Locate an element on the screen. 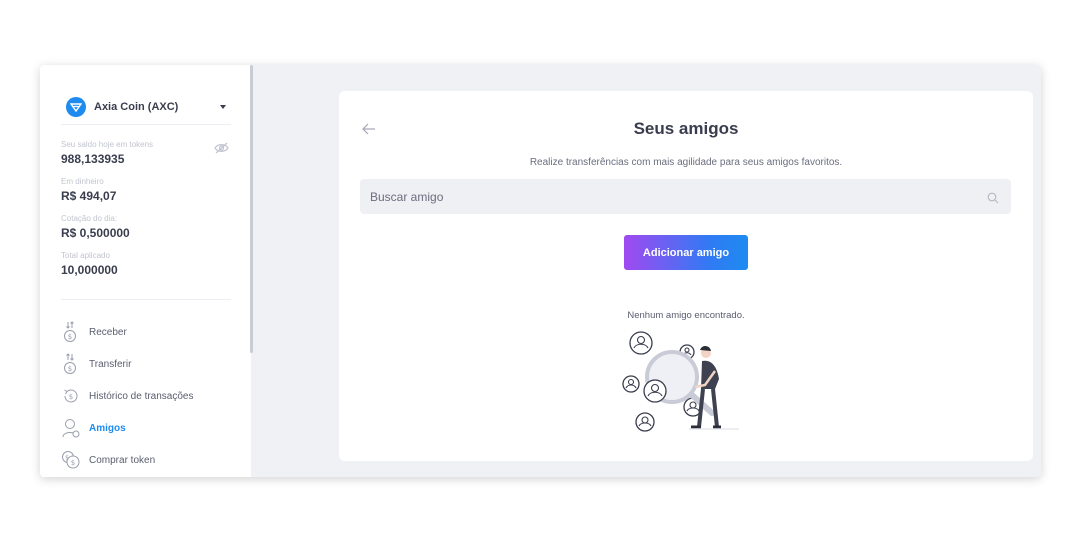  stat-quote: Cotação do dia: R$ 0,500000 is located at coordinates (95, 227).